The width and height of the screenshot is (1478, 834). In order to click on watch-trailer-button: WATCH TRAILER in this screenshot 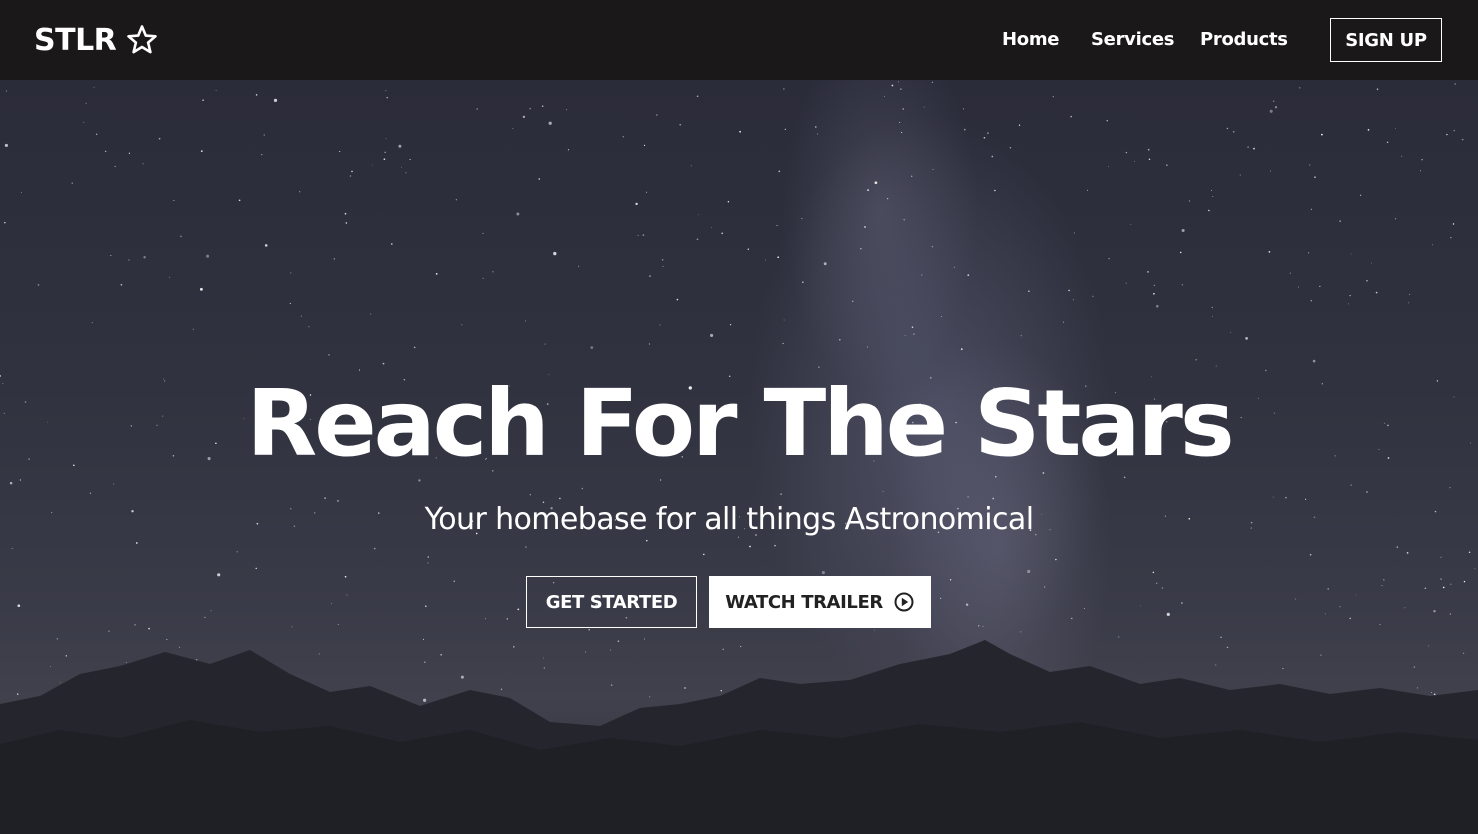, I will do `click(820, 602)`.